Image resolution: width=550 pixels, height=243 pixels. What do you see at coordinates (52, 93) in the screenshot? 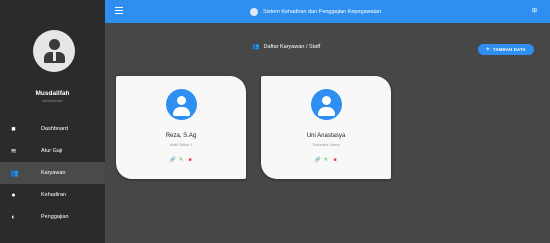
I see `user-name: Musdalifah` at bounding box center [52, 93].